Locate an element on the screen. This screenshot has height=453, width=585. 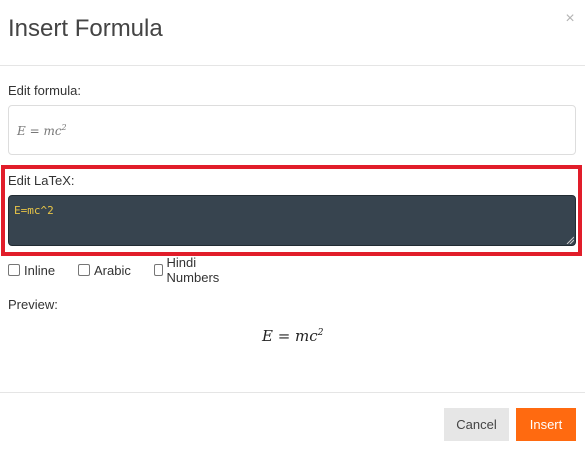
formula-editor: E = mc2 is located at coordinates (292, 130).